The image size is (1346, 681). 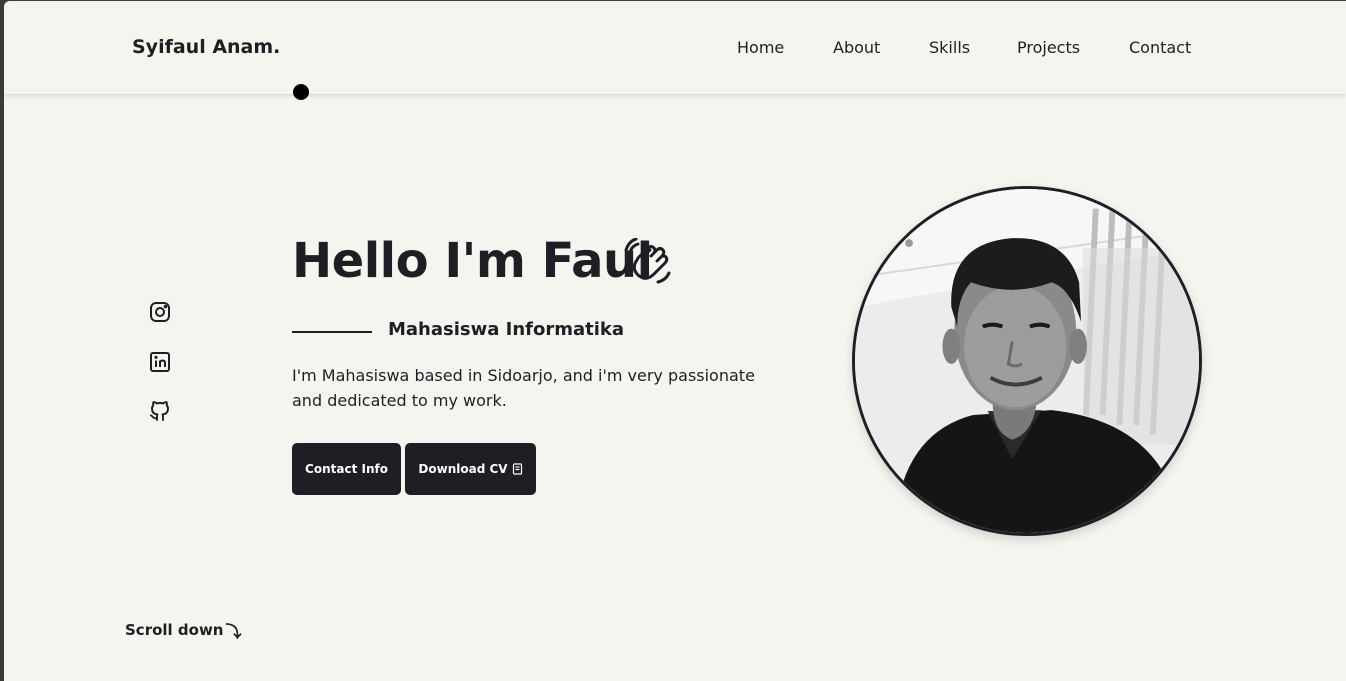 What do you see at coordinates (233, 631) in the screenshot?
I see `arrow-down-icon: ⤵` at bounding box center [233, 631].